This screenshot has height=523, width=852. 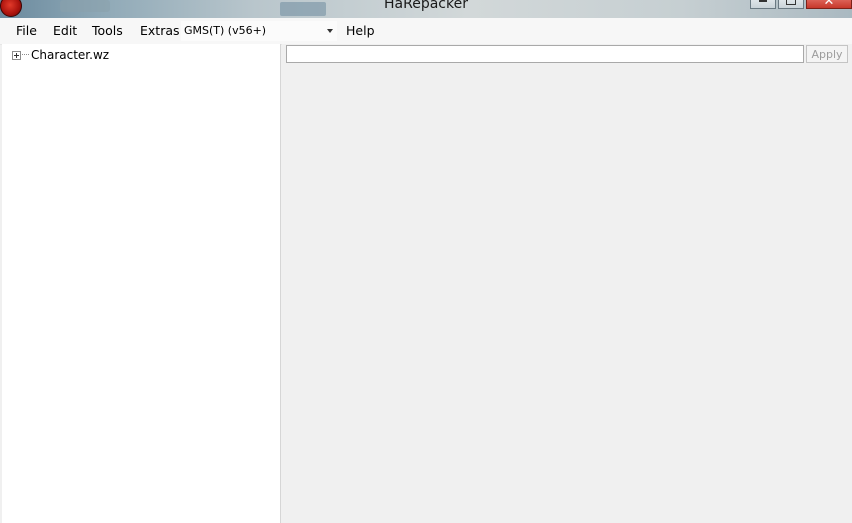 What do you see at coordinates (16, 55) in the screenshot?
I see `expand-plus-icon` at bounding box center [16, 55].